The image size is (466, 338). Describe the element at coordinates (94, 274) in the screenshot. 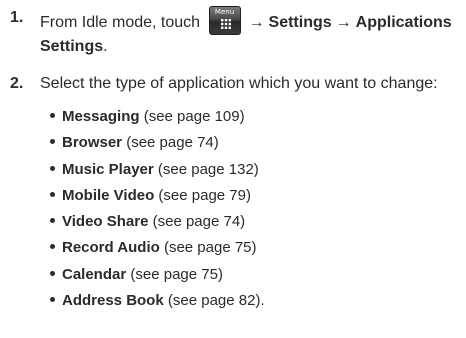

I see `application-name: Calendar` at that location.